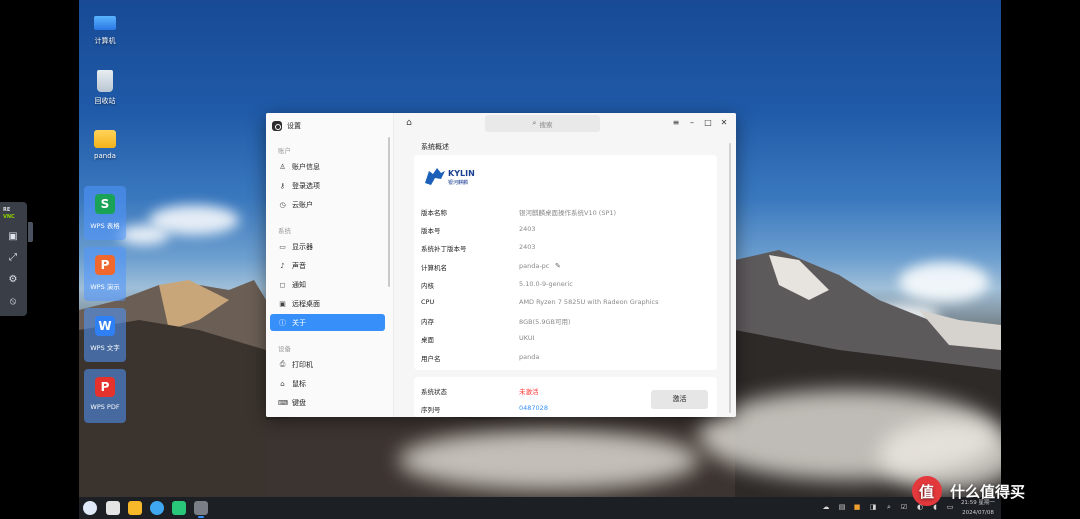  What do you see at coordinates (873, 507) in the screenshot?
I see `sidebar-tray-icon: ◨` at bounding box center [873, 507].